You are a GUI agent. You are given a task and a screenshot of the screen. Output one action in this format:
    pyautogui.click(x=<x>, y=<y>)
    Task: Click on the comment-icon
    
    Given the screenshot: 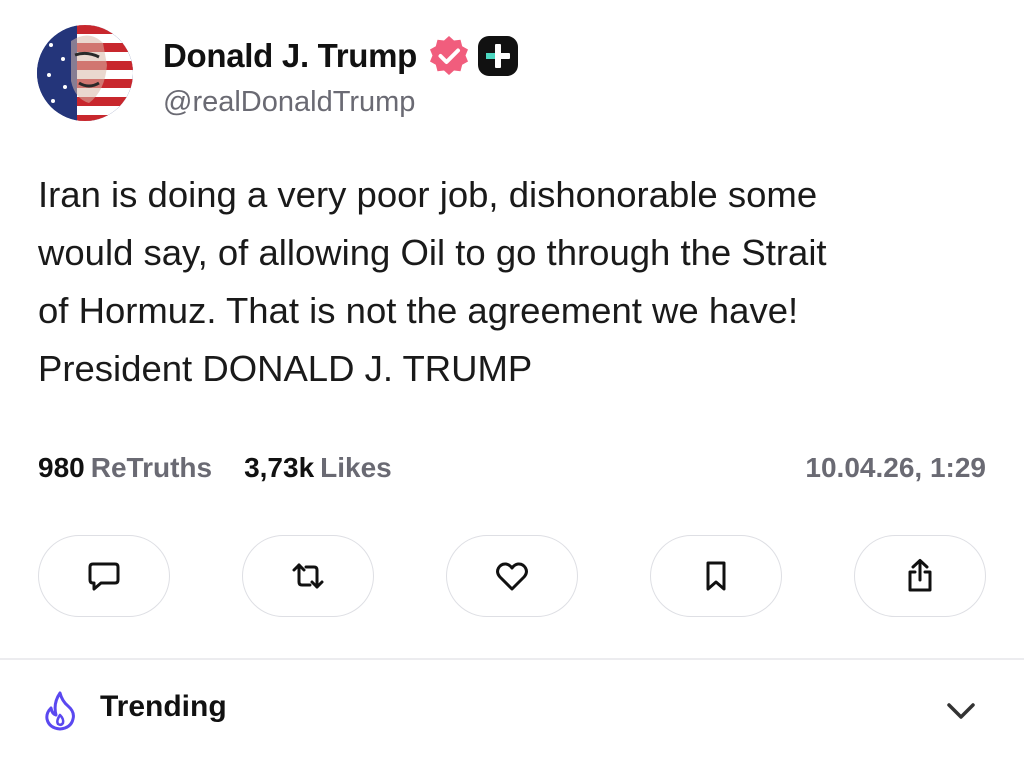 What is the action you would take?
    pyautogui.click(x=104, y=576)
    